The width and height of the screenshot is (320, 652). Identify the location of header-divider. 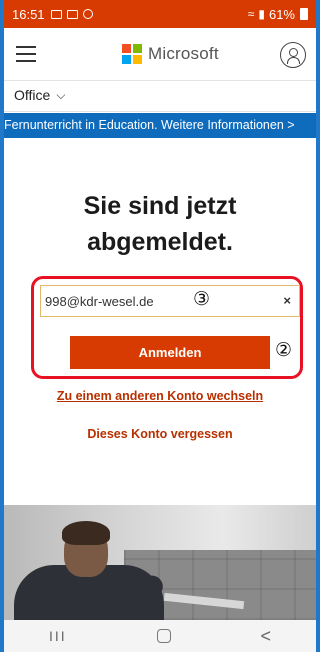
(160, 80).